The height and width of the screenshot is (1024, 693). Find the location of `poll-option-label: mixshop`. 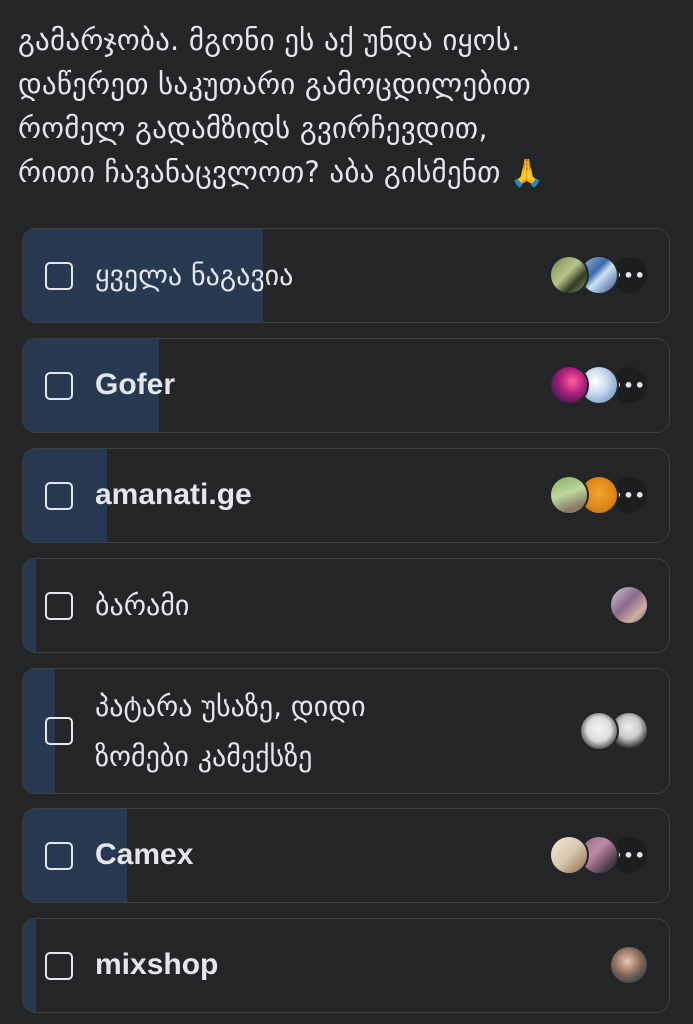

poll-option-label: mixshop is located at coordinates (157, 964).